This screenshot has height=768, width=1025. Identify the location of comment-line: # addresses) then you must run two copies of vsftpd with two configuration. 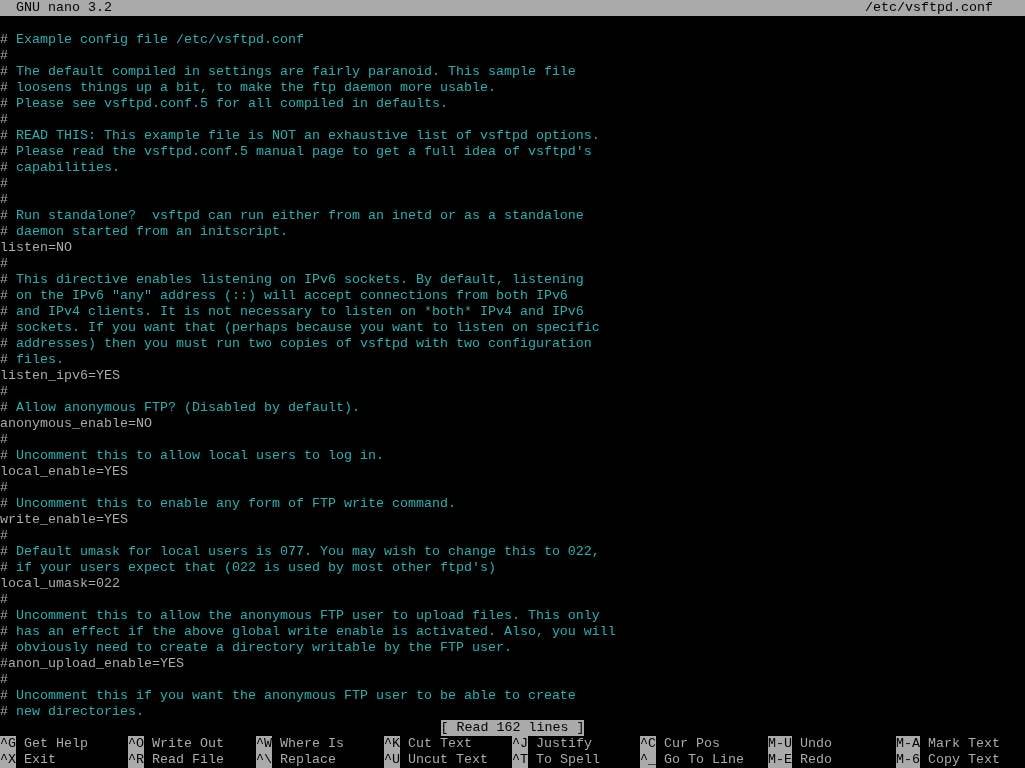
(296, 344).